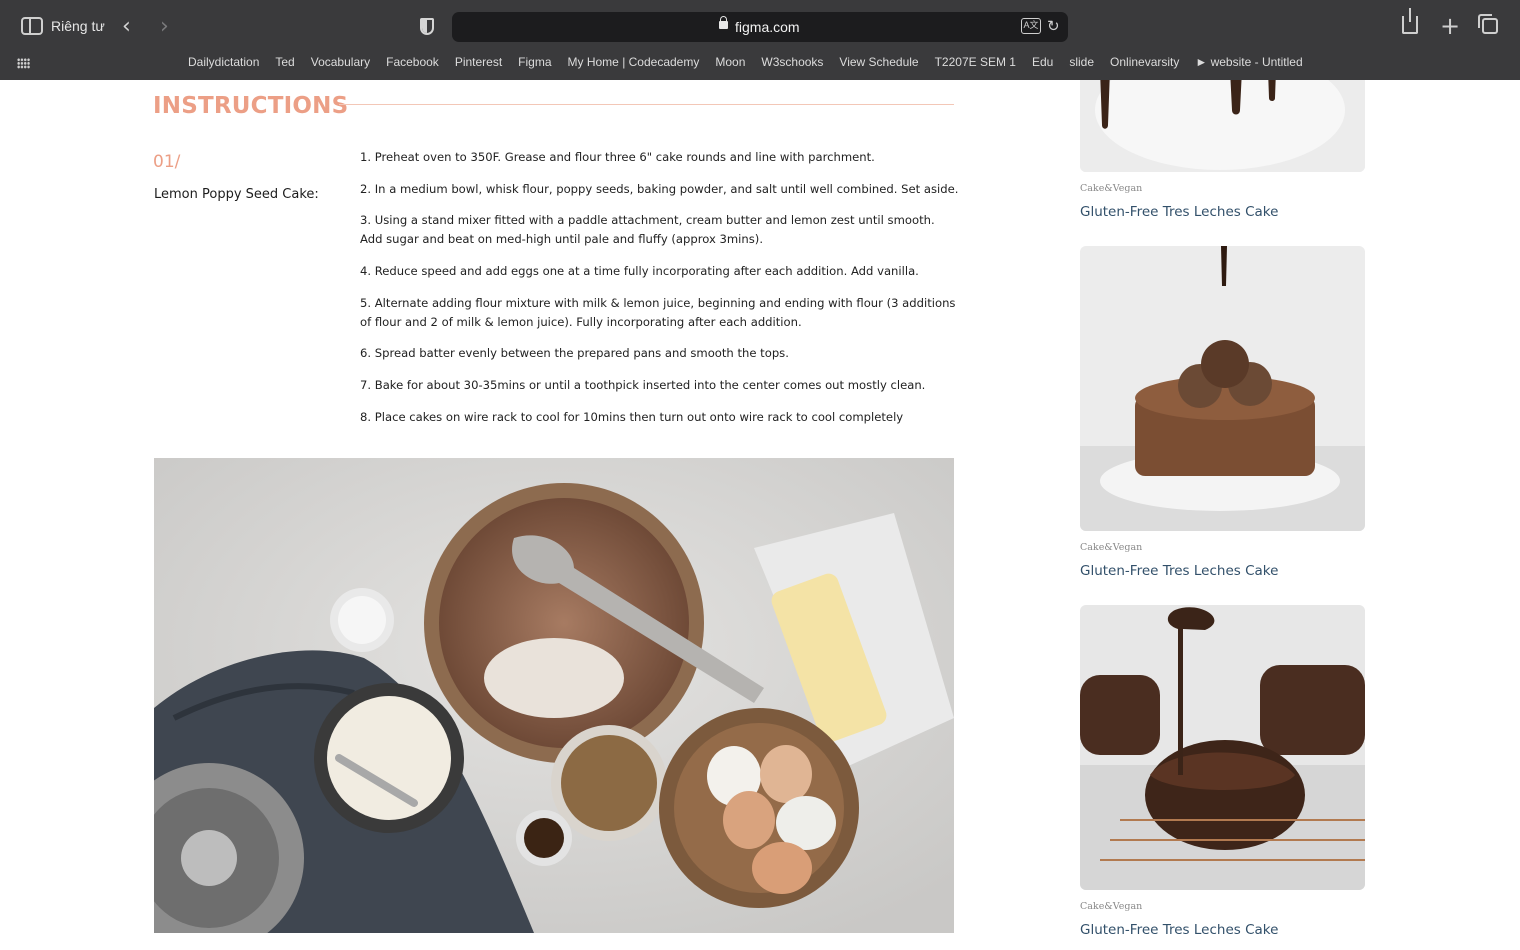 Image resolution: width=1520 pixels, height=950 pixels. I want to click on lock-icon, so click(723, 22).